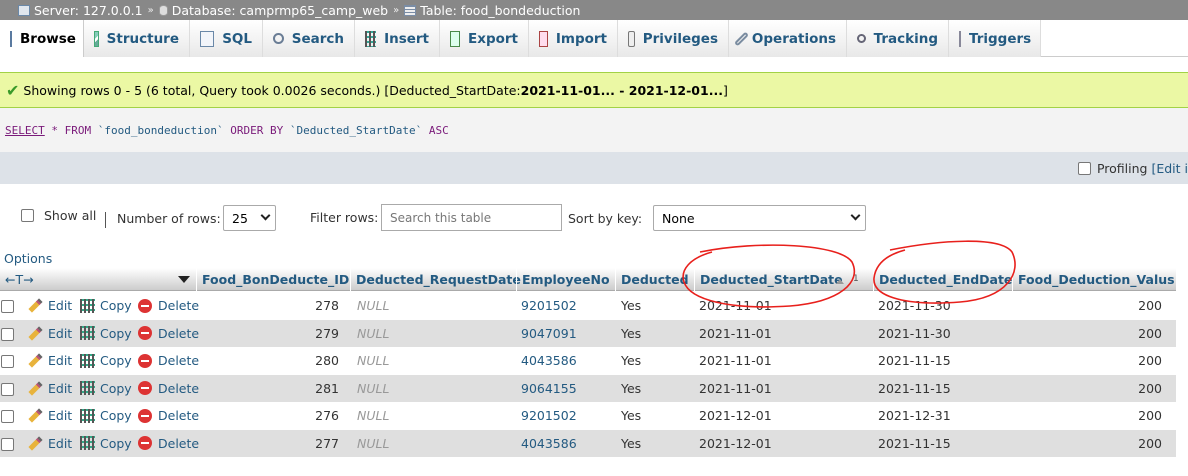 This screenshot has width=1188, height=476. What do you see at coordinates (1084, 168) in the screenshot?
I see `profiling-checkbox` at bounding box center [1084, 168].